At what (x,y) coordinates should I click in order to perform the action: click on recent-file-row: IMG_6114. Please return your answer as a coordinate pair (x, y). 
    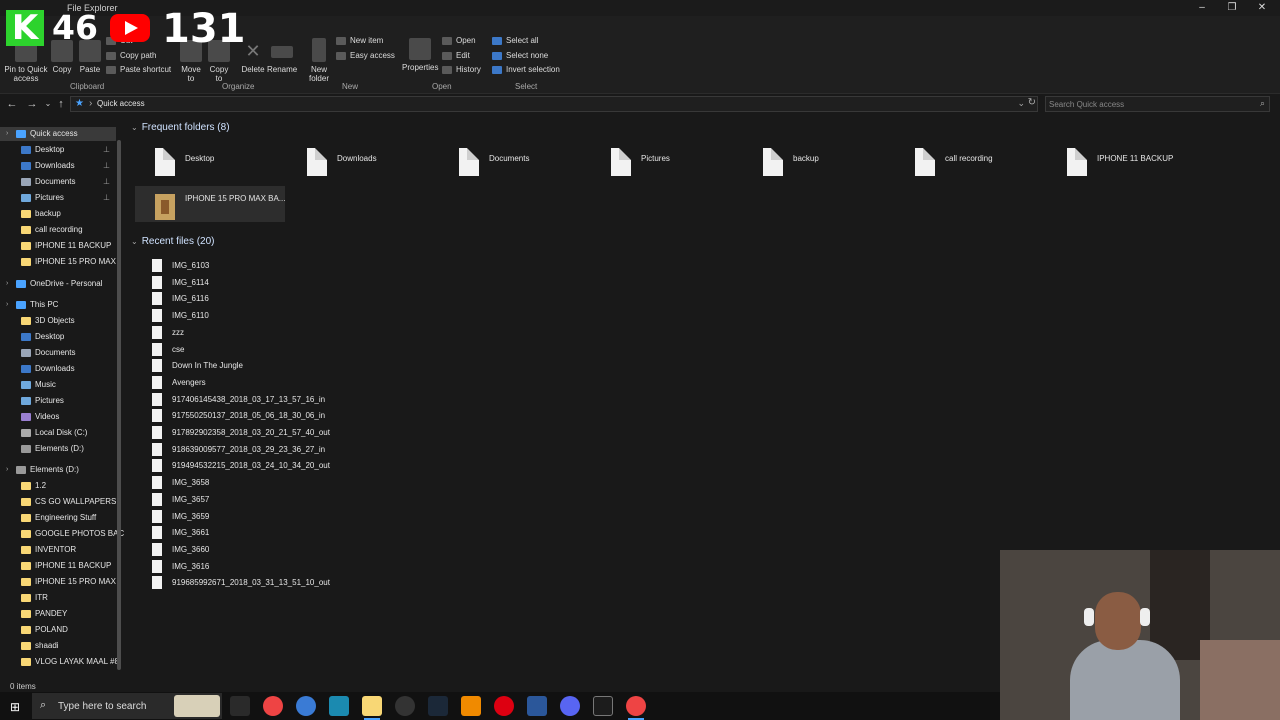
    Looking at the image, I should click on (302, 282).